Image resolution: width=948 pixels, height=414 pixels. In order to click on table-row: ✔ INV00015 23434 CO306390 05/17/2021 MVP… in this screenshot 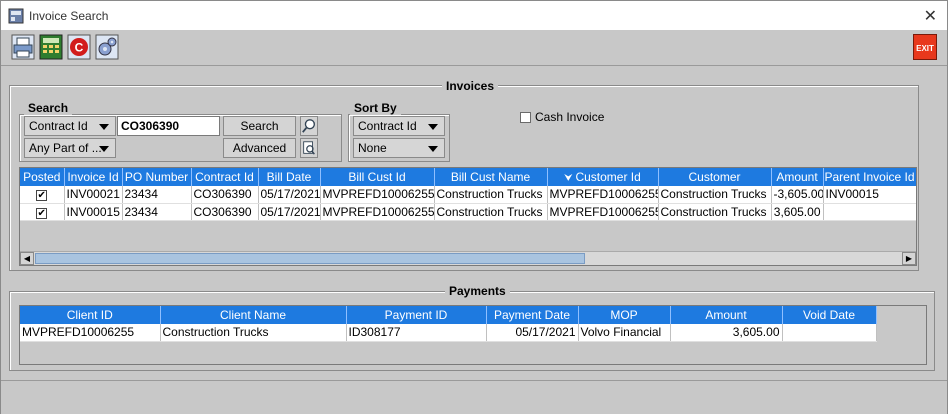, I will do `click(468, 212)`.